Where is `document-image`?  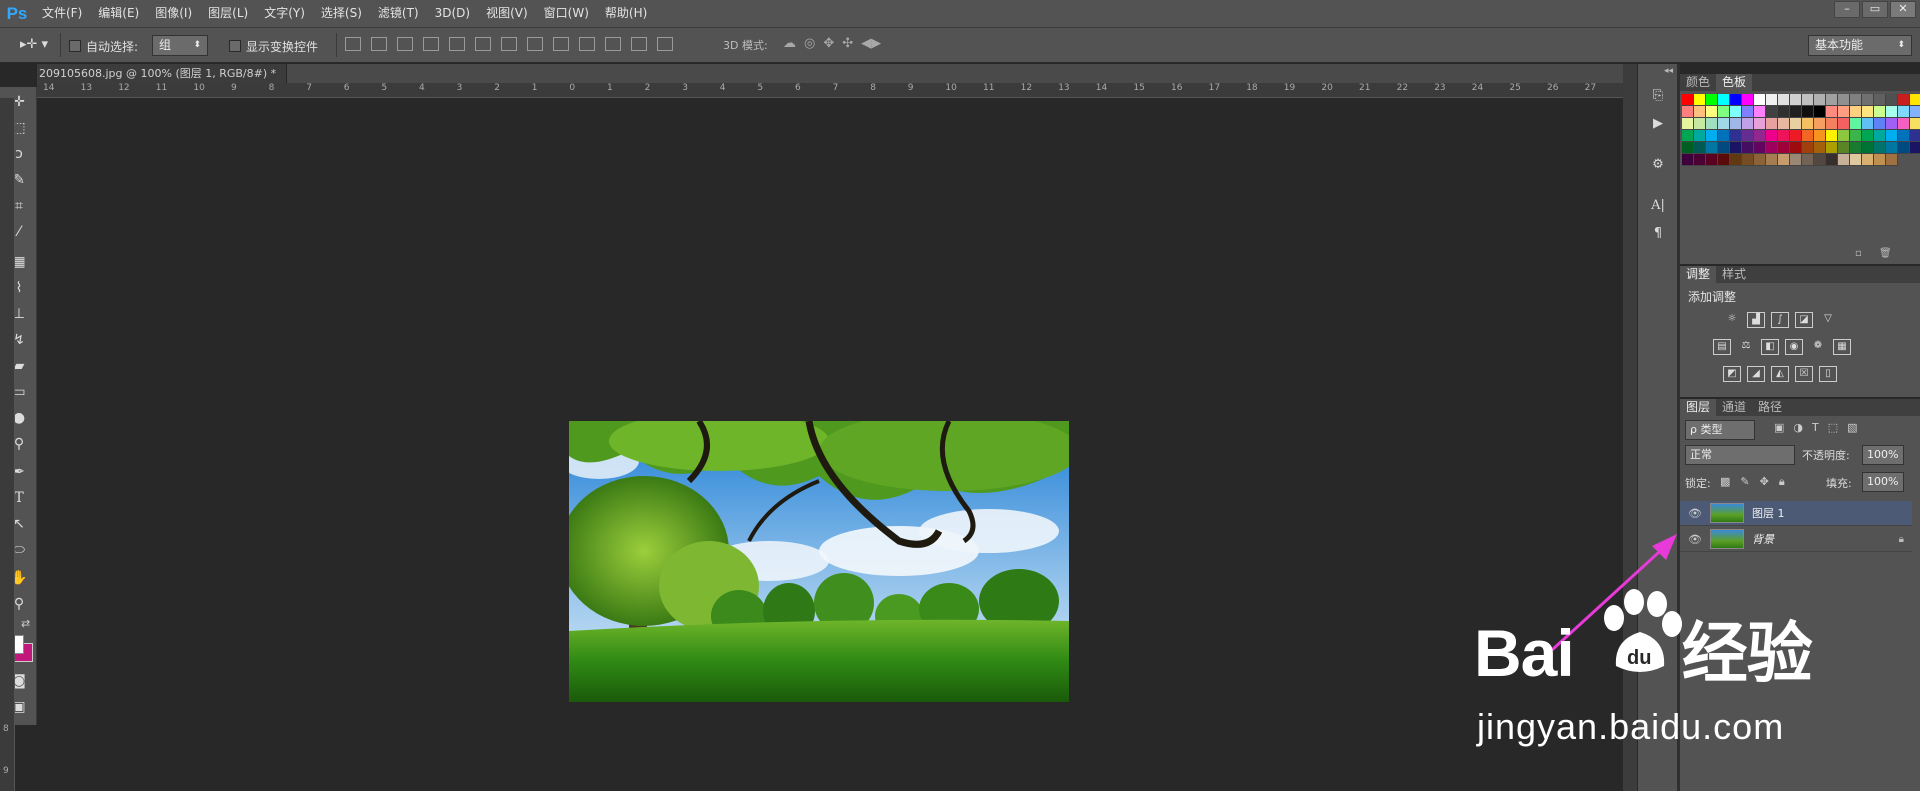
document-image is located at coordinates (819, 561).